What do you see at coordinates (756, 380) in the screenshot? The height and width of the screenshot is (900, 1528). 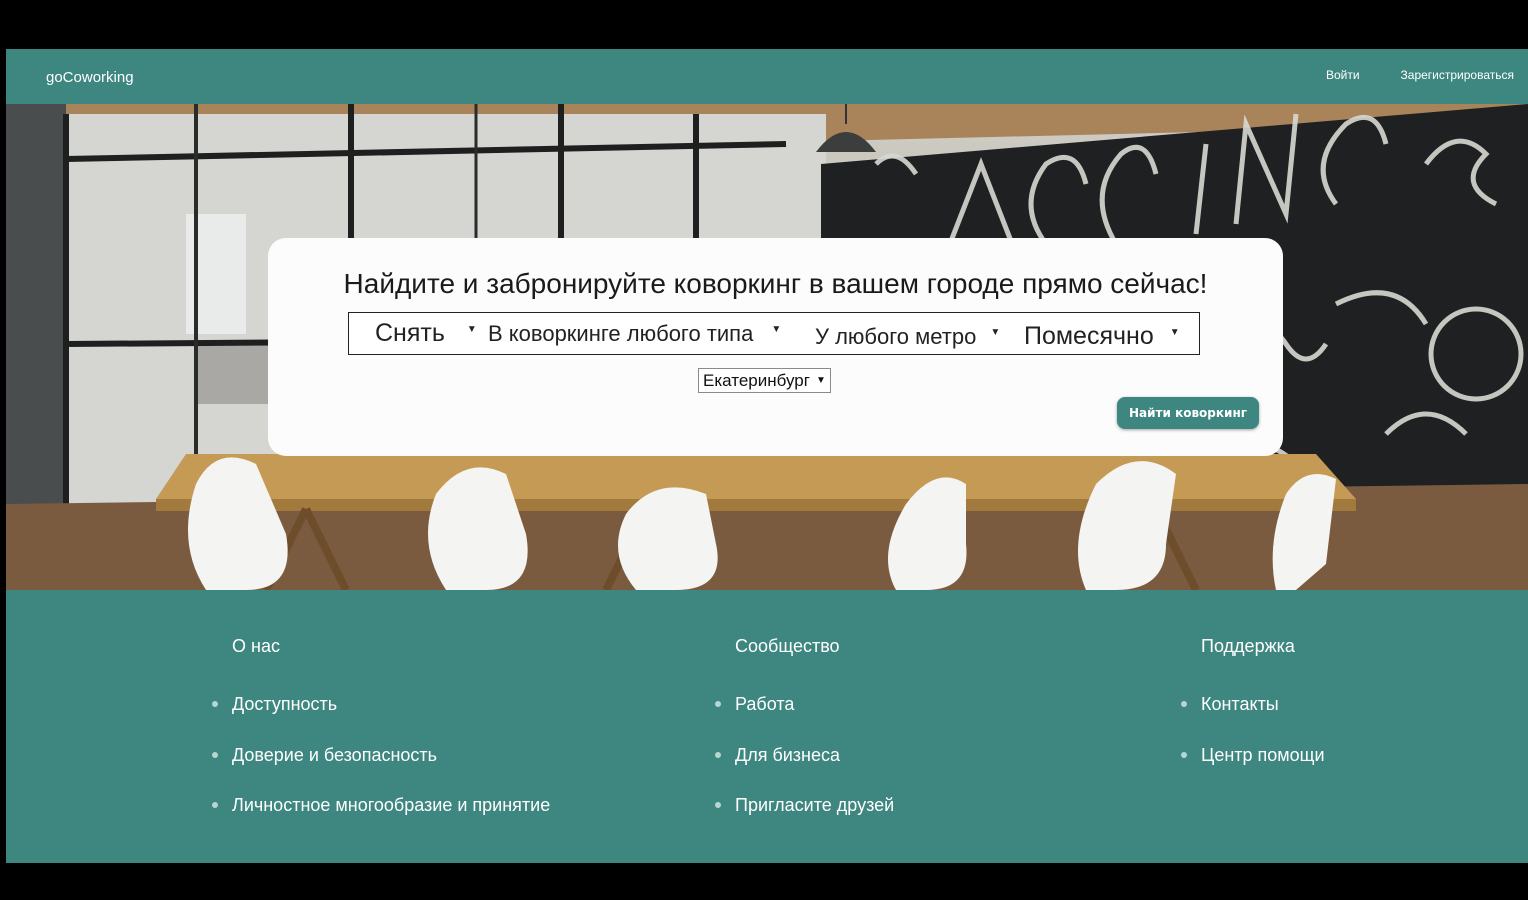 I see `city-select-value: Екатеринбург` at bounding box center [756, 380].